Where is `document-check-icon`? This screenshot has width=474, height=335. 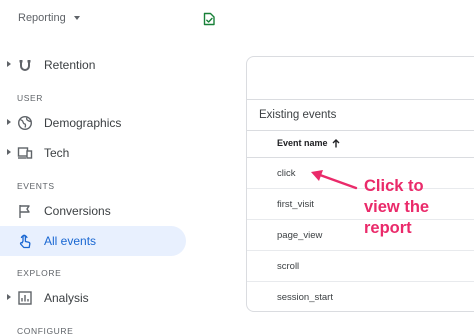 document-check-icon is located at coordinates (209, 19).